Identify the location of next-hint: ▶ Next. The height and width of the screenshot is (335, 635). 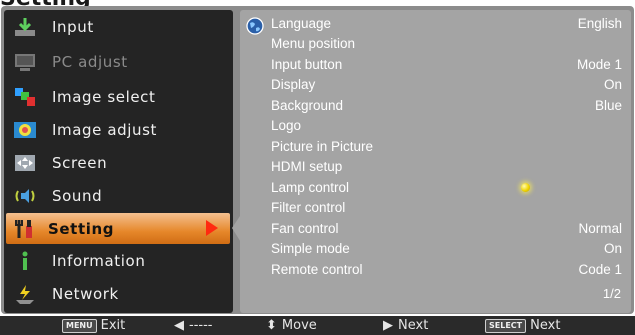
(405, 325).